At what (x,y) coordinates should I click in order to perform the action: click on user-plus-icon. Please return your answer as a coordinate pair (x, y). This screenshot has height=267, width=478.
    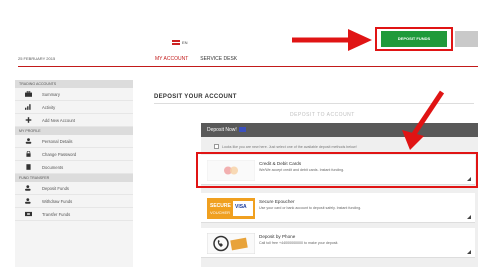
    Looking at the image, I should click on (28, 188).